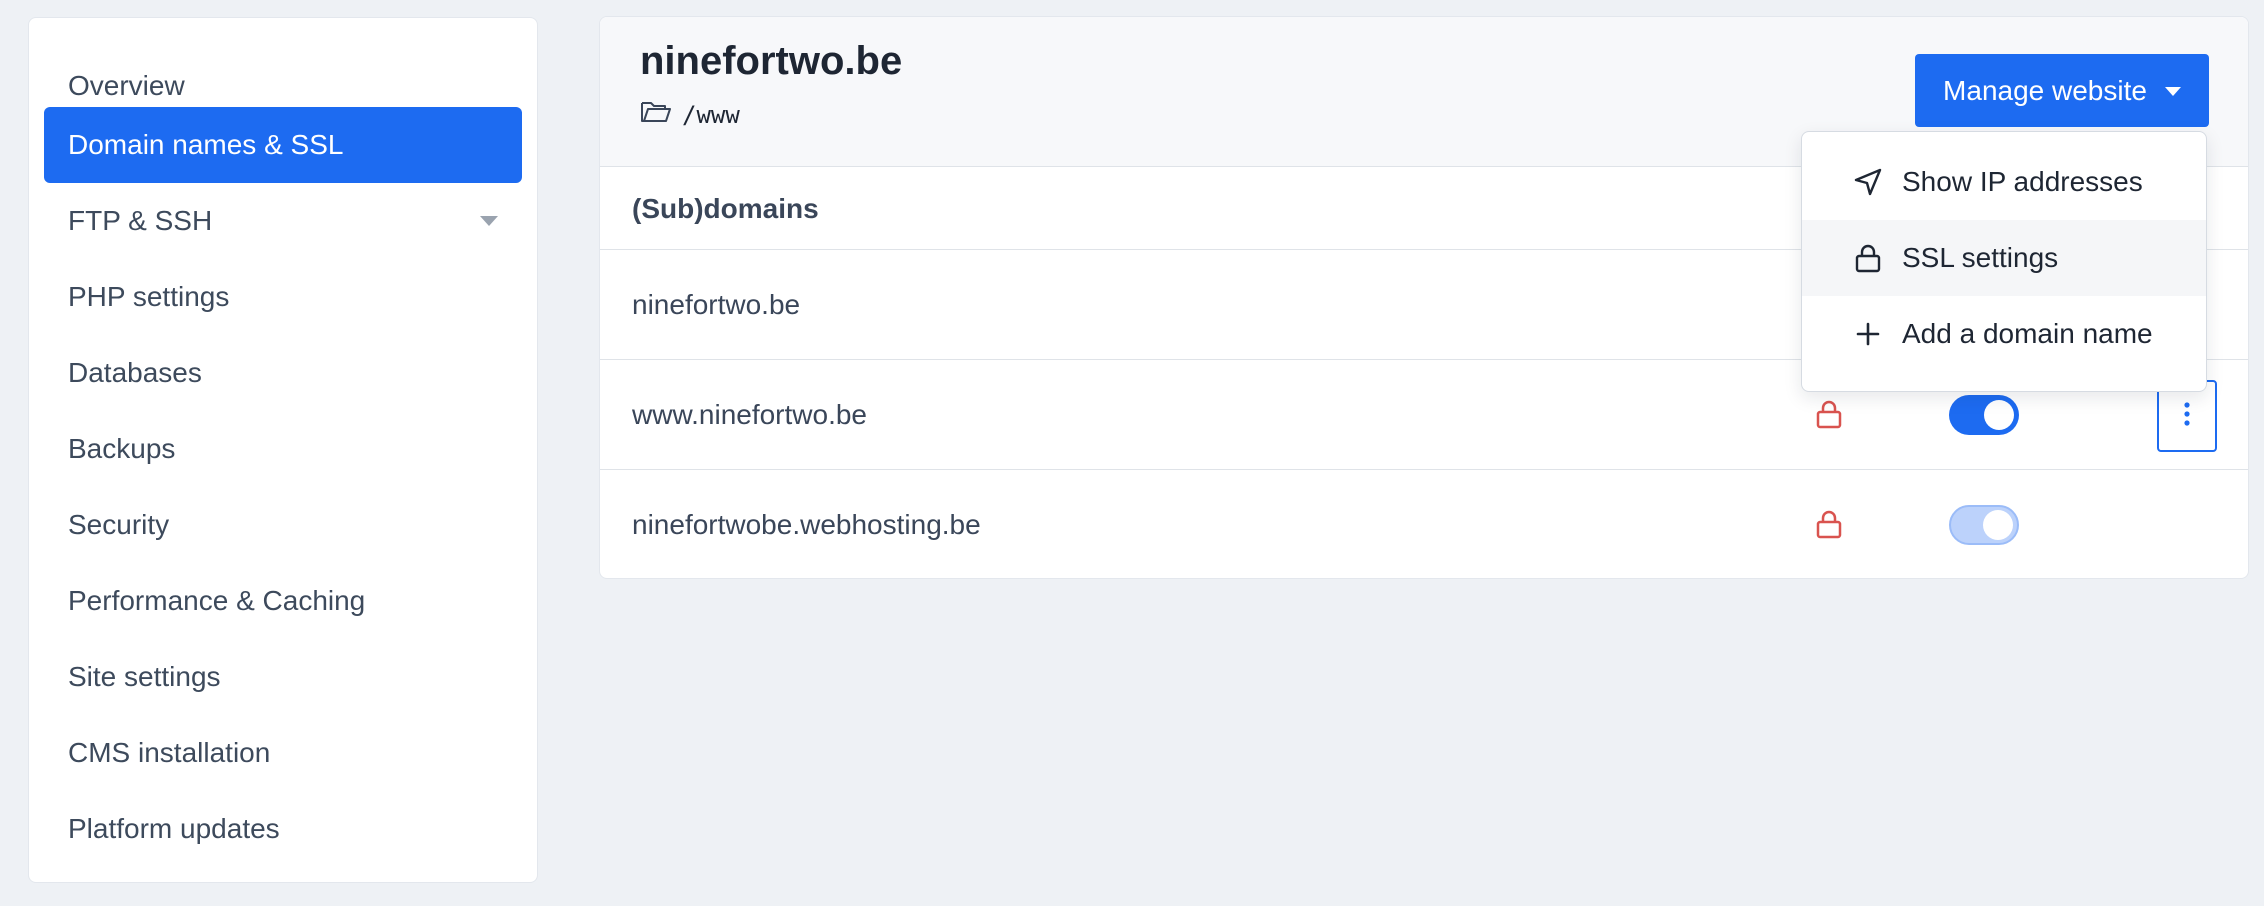 The height and width of the screenshot is (906, 2264). Describe the element at coordinates (489, 221) in the screenshot. I see `chevron-down-icon` at that location.